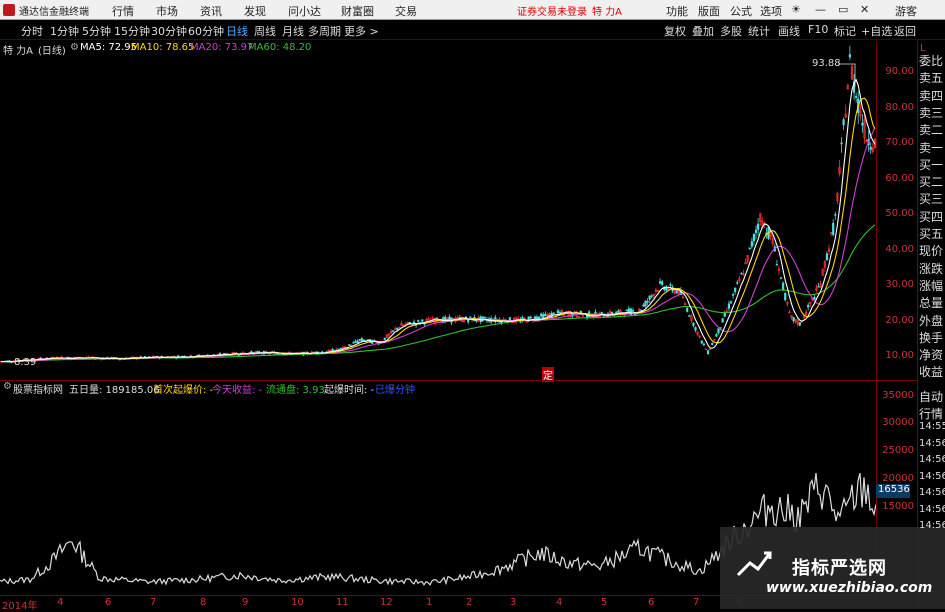  What do you see at coordinates (905, 31) in the screenshot?
I see `back-button: 返回` at bounding box center [905, 31].